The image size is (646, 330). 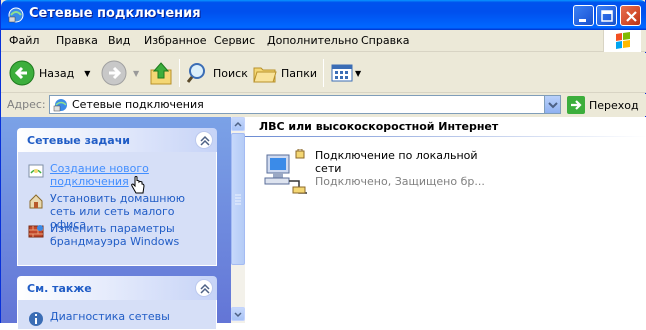 I want to click on forward-arrow-icon, so click(x=114, y=73).